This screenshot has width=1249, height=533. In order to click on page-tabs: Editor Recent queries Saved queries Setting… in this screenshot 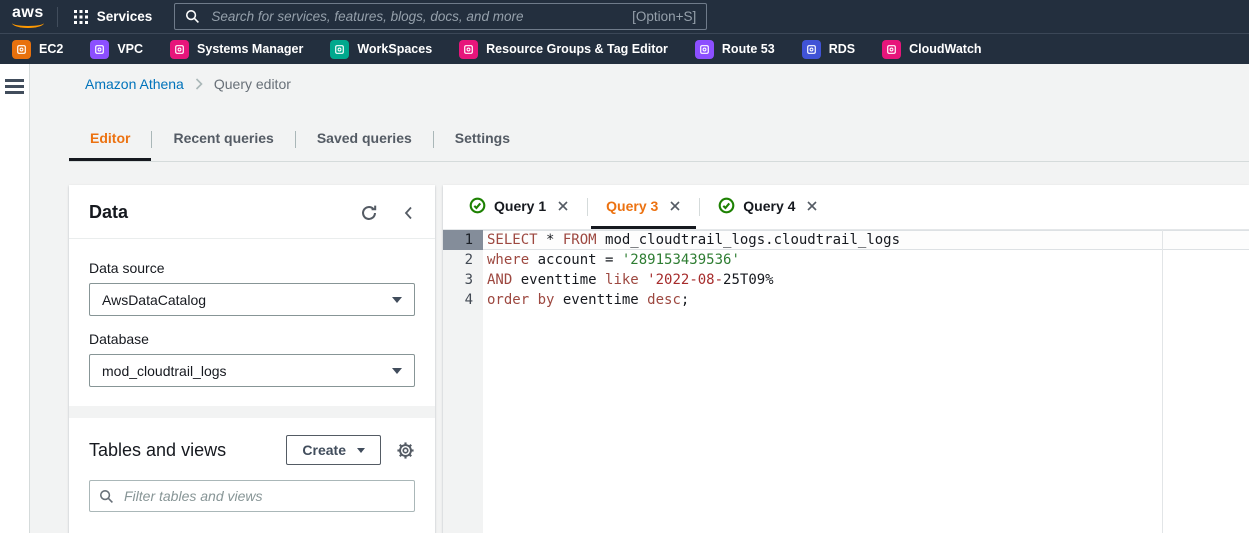, I will do `click(300, 139)`.